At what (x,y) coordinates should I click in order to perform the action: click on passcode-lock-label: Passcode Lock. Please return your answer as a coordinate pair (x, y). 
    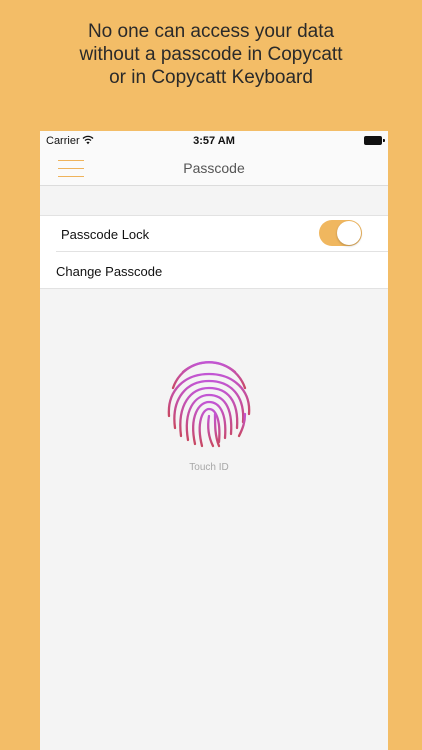
    Looking at the image, I should click on (105, 234).